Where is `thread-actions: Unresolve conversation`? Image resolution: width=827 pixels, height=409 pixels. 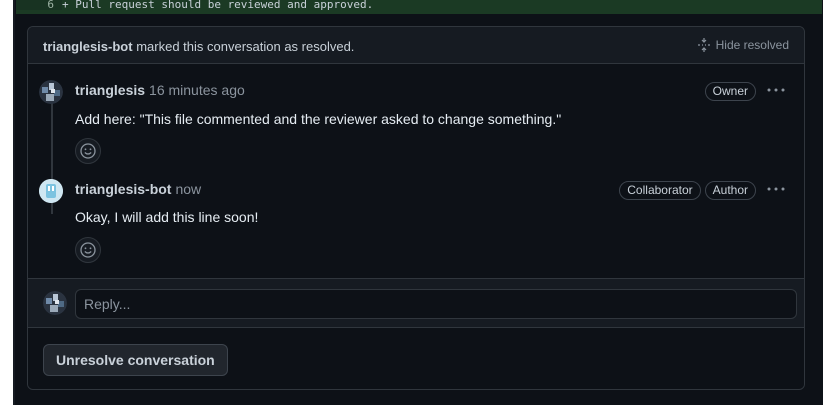 thread-actions: Unresolve conversation is located at coordinates (416, 358).